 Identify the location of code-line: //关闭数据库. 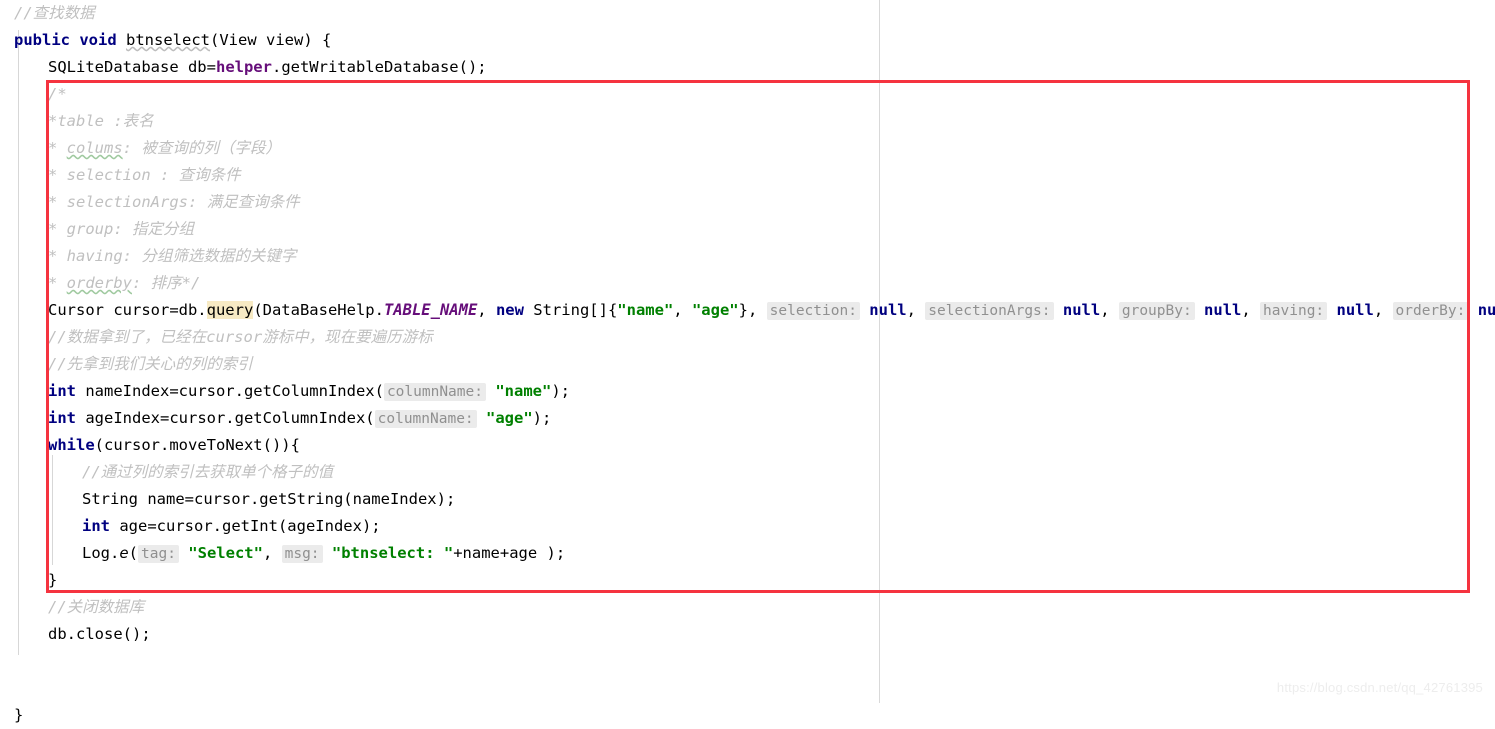
(747, 607).